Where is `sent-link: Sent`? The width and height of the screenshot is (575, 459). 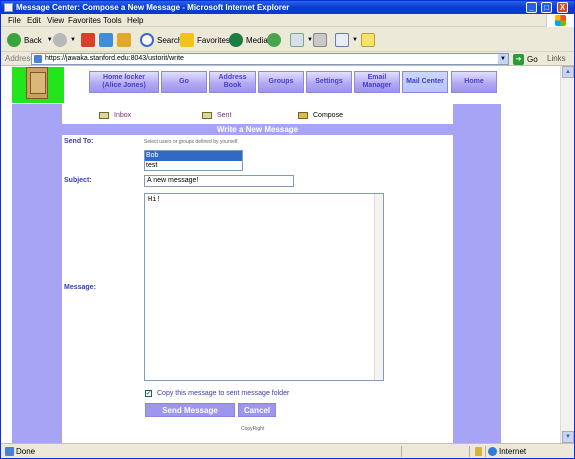 sent-link: Sent is located at coordinates (216, 115).